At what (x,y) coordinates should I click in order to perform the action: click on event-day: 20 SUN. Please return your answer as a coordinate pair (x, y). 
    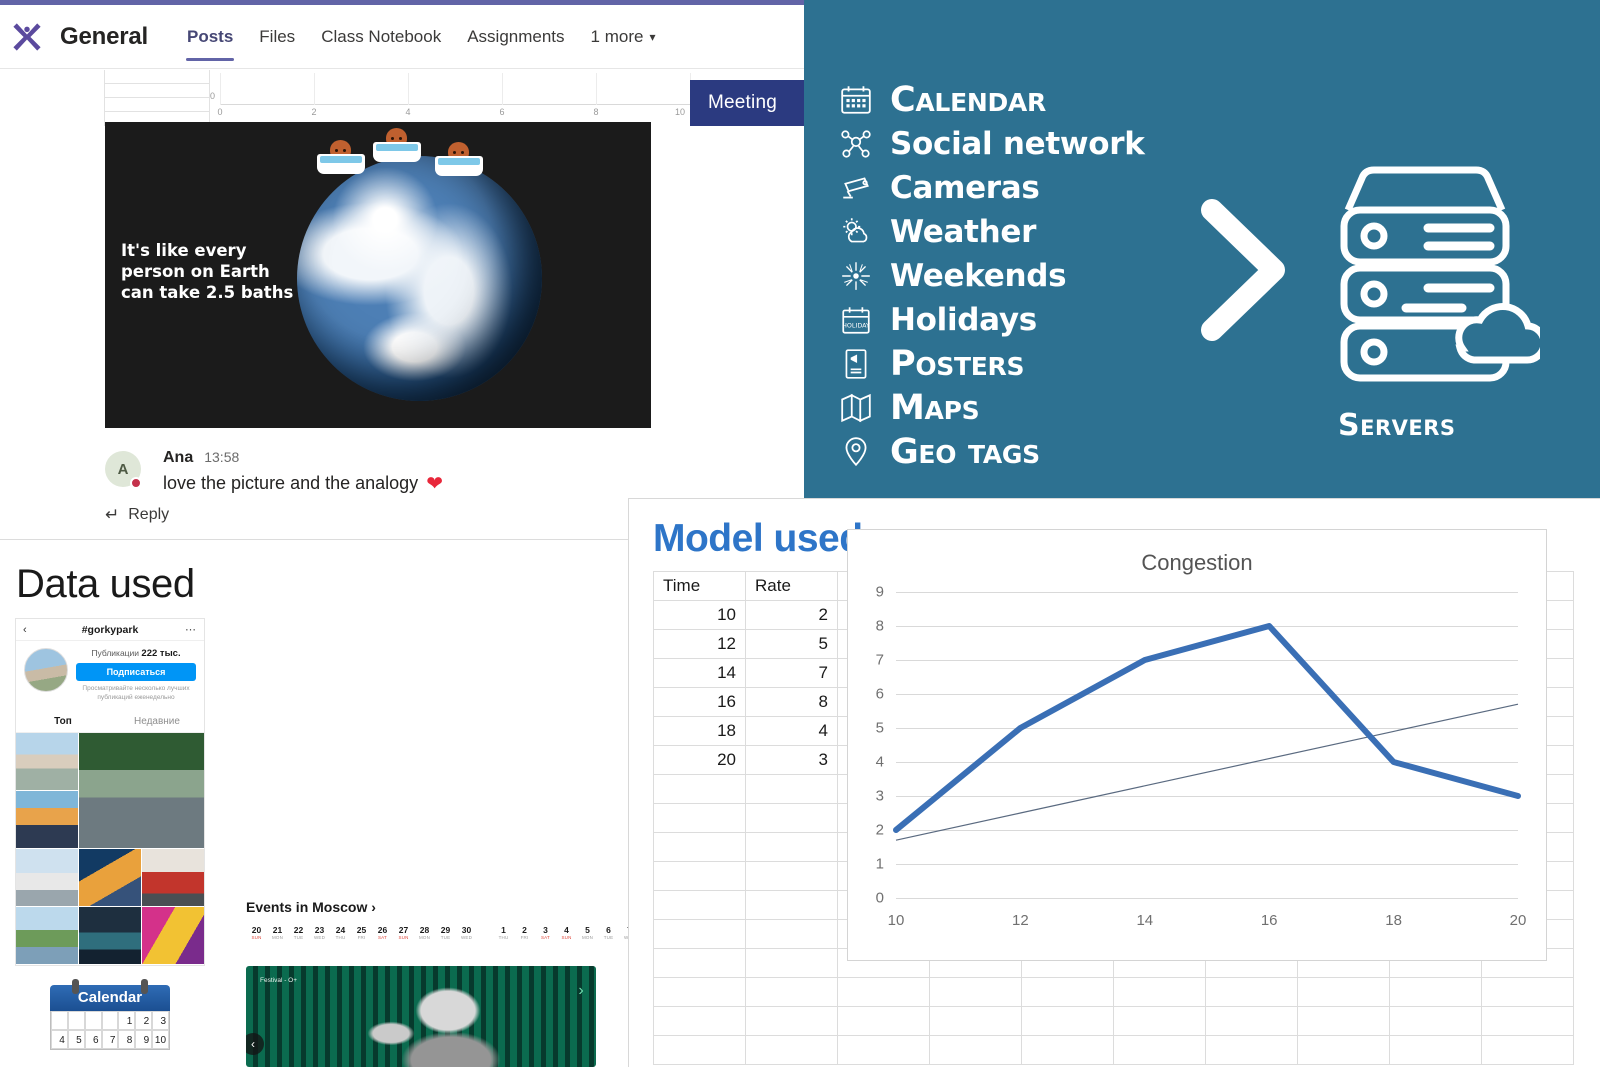
    Looking at the image, I should click on (256, 932).